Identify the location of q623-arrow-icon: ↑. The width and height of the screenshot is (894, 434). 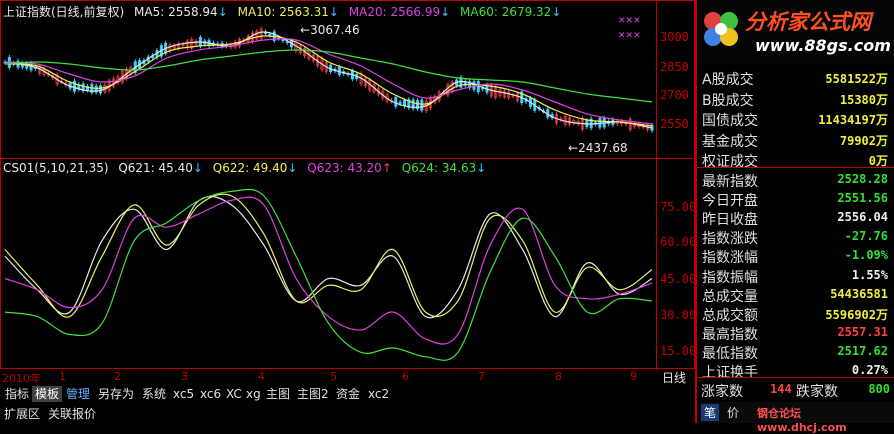
(386, 168).